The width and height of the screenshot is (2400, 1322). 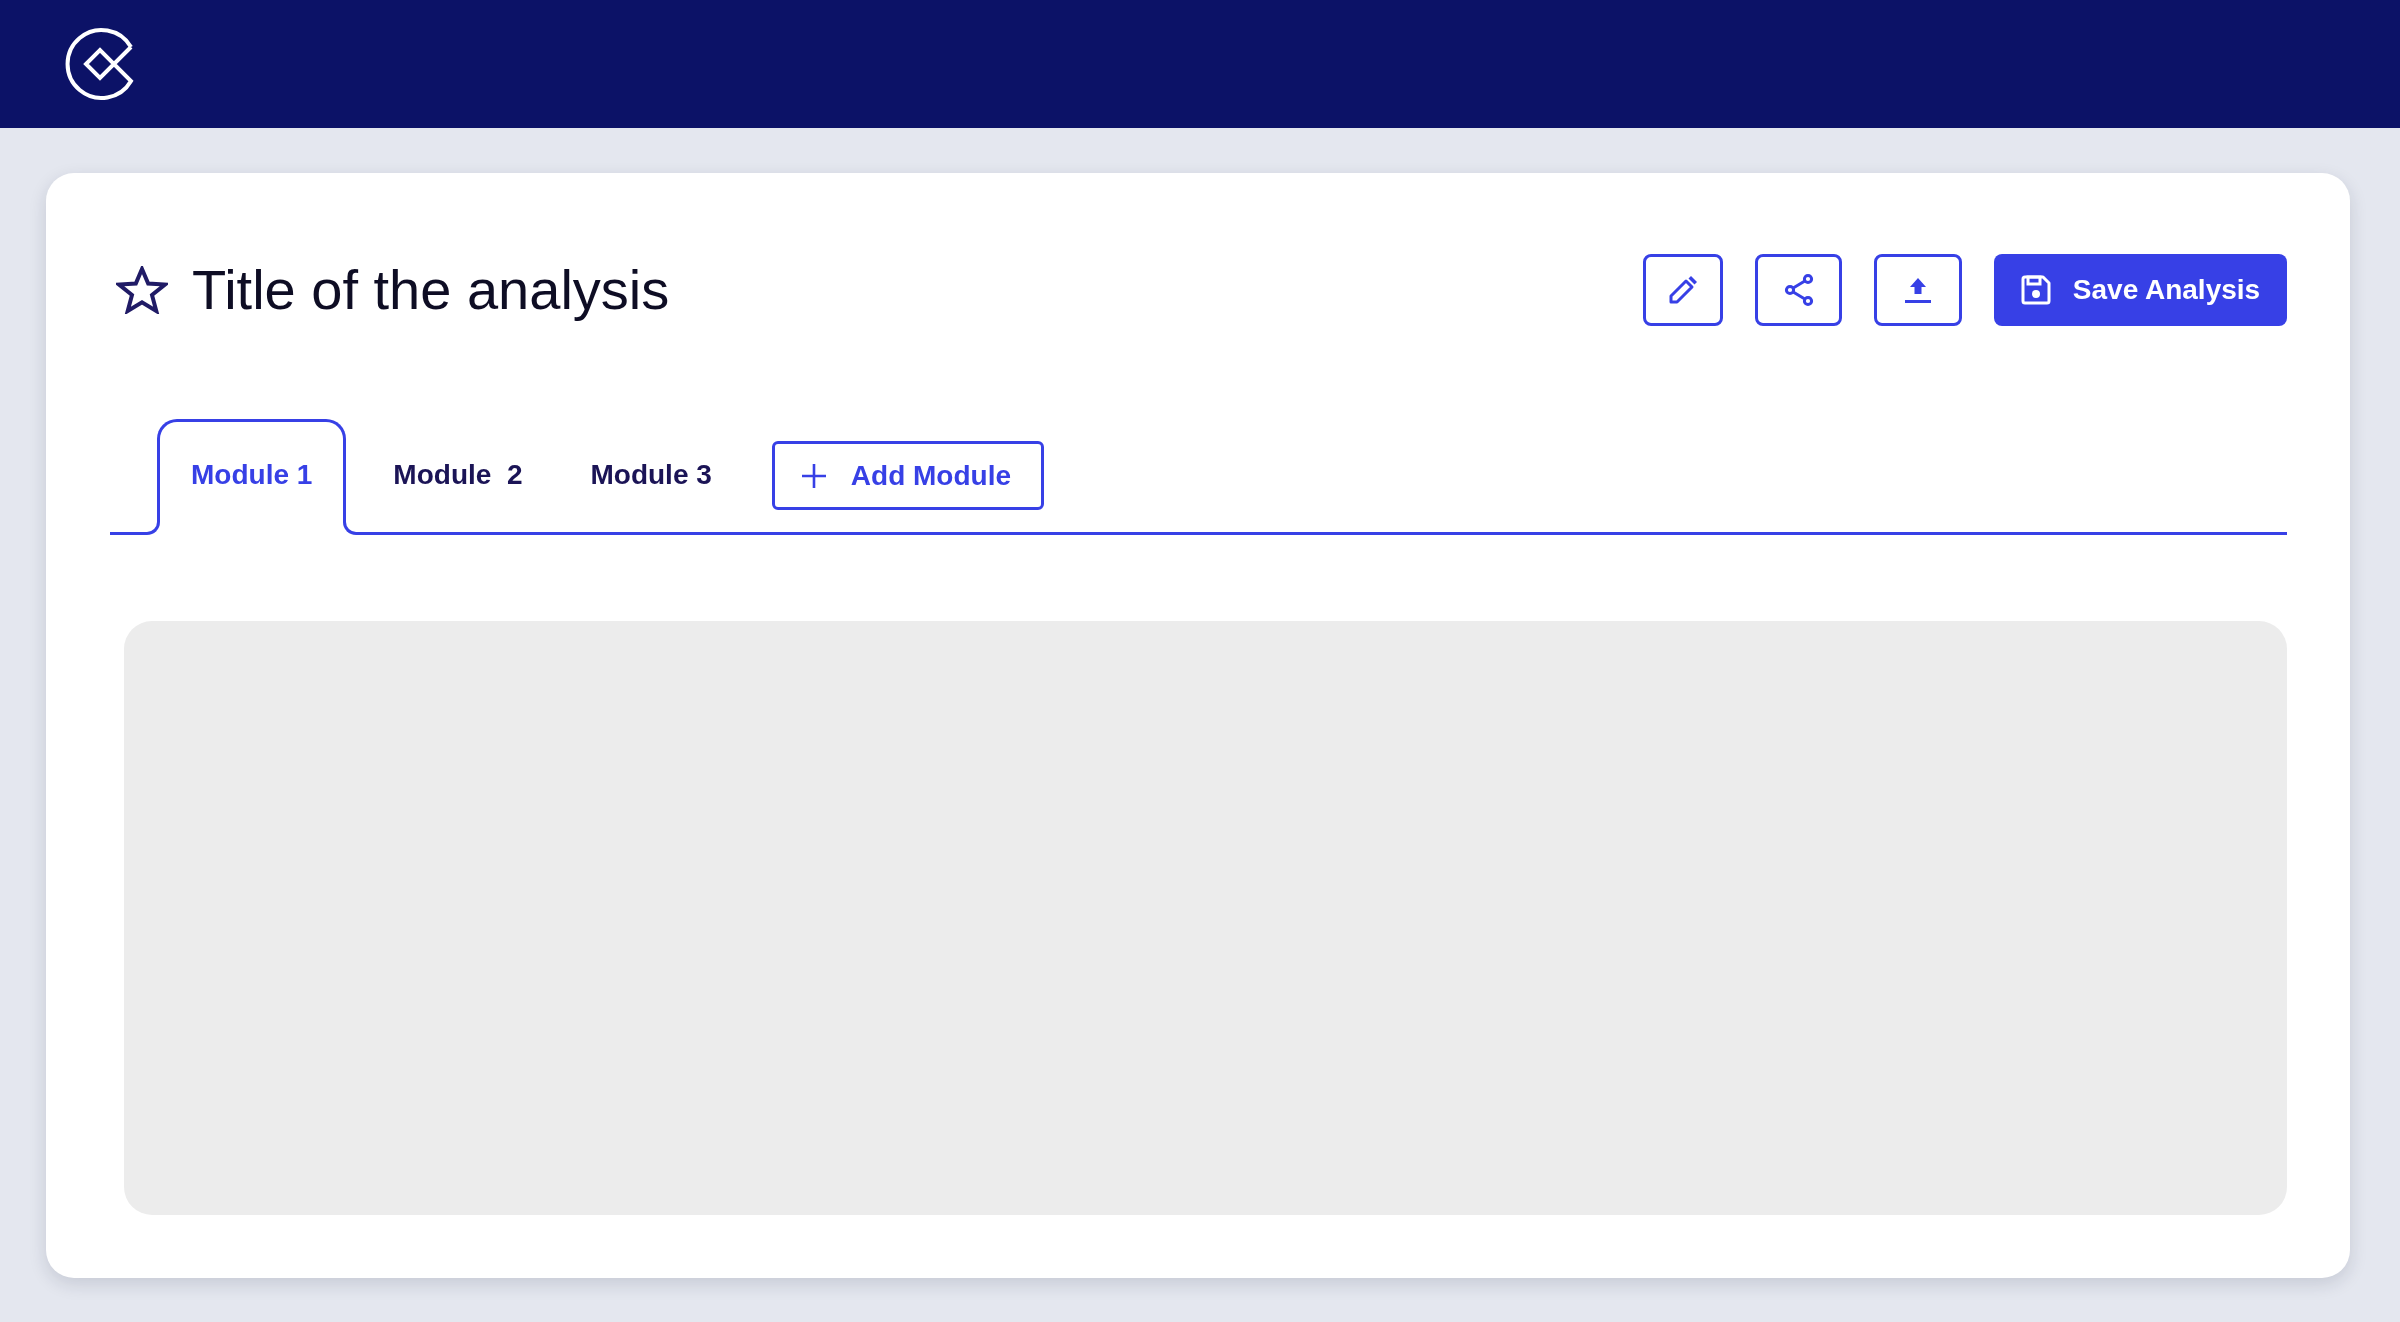 I want to click on tab: Module 3, so click(x=651, y=491).